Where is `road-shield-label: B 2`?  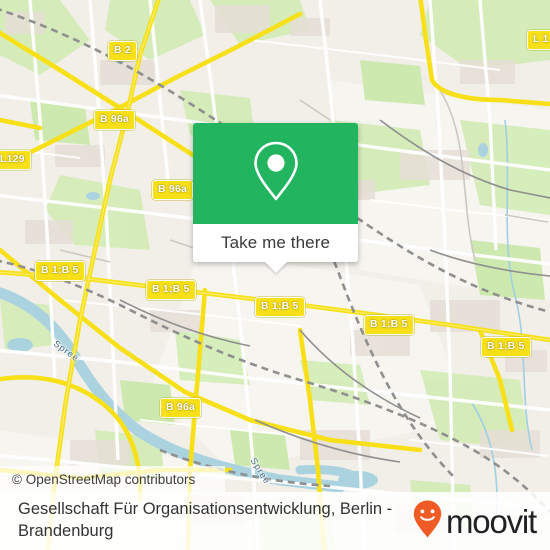 road-shield-label: B 2 is located at coordinates (122, 51).